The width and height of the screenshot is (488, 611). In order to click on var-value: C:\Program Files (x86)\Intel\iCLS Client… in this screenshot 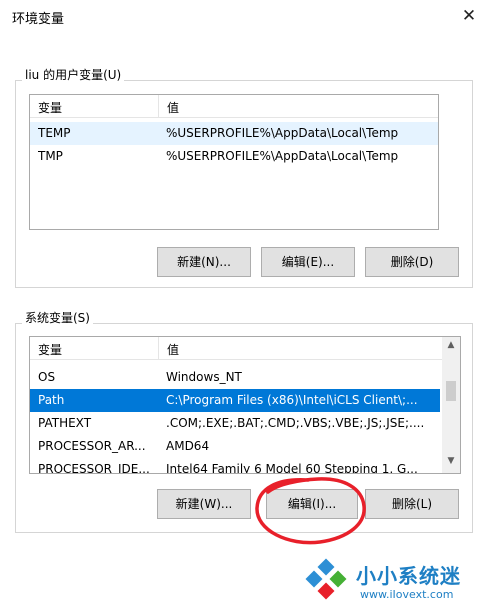, I will do `click(292, 400)`.